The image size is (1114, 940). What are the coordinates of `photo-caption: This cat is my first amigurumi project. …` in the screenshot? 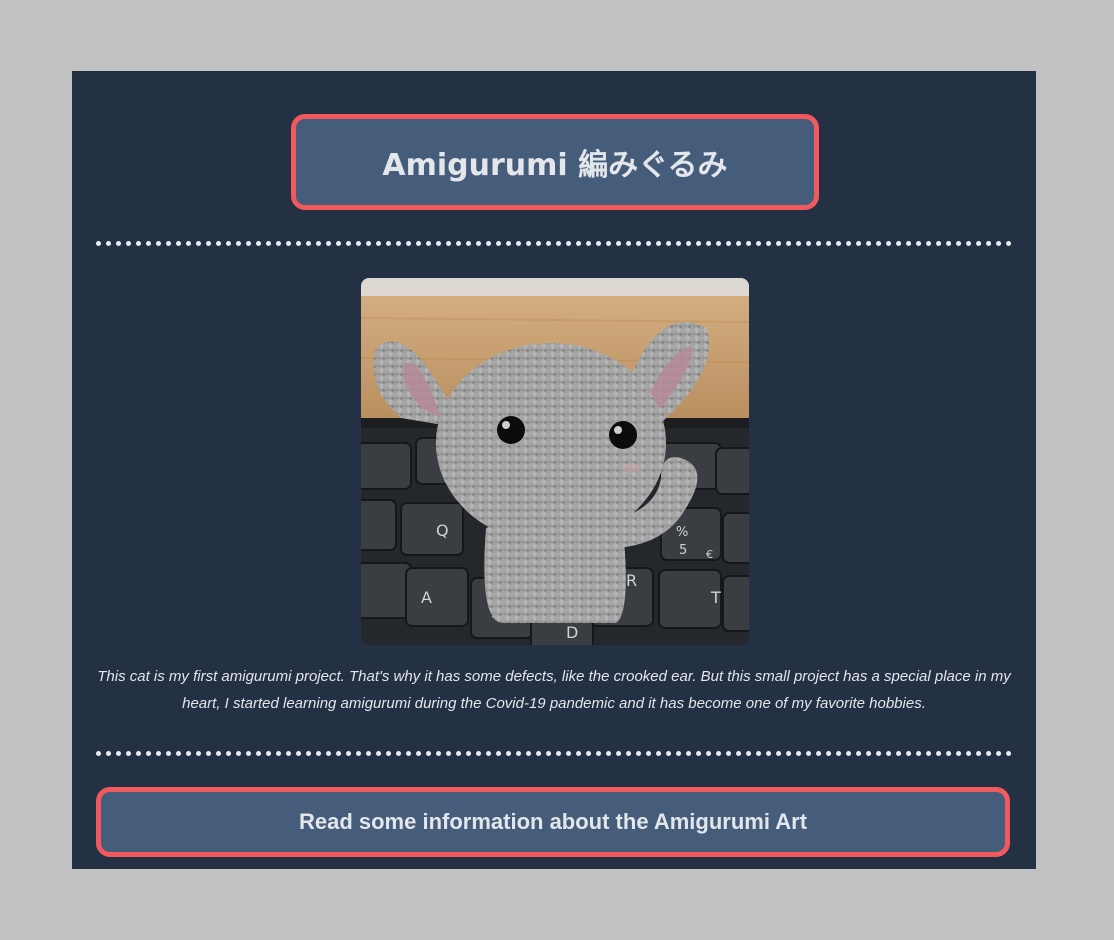 It's located at (554, 690).